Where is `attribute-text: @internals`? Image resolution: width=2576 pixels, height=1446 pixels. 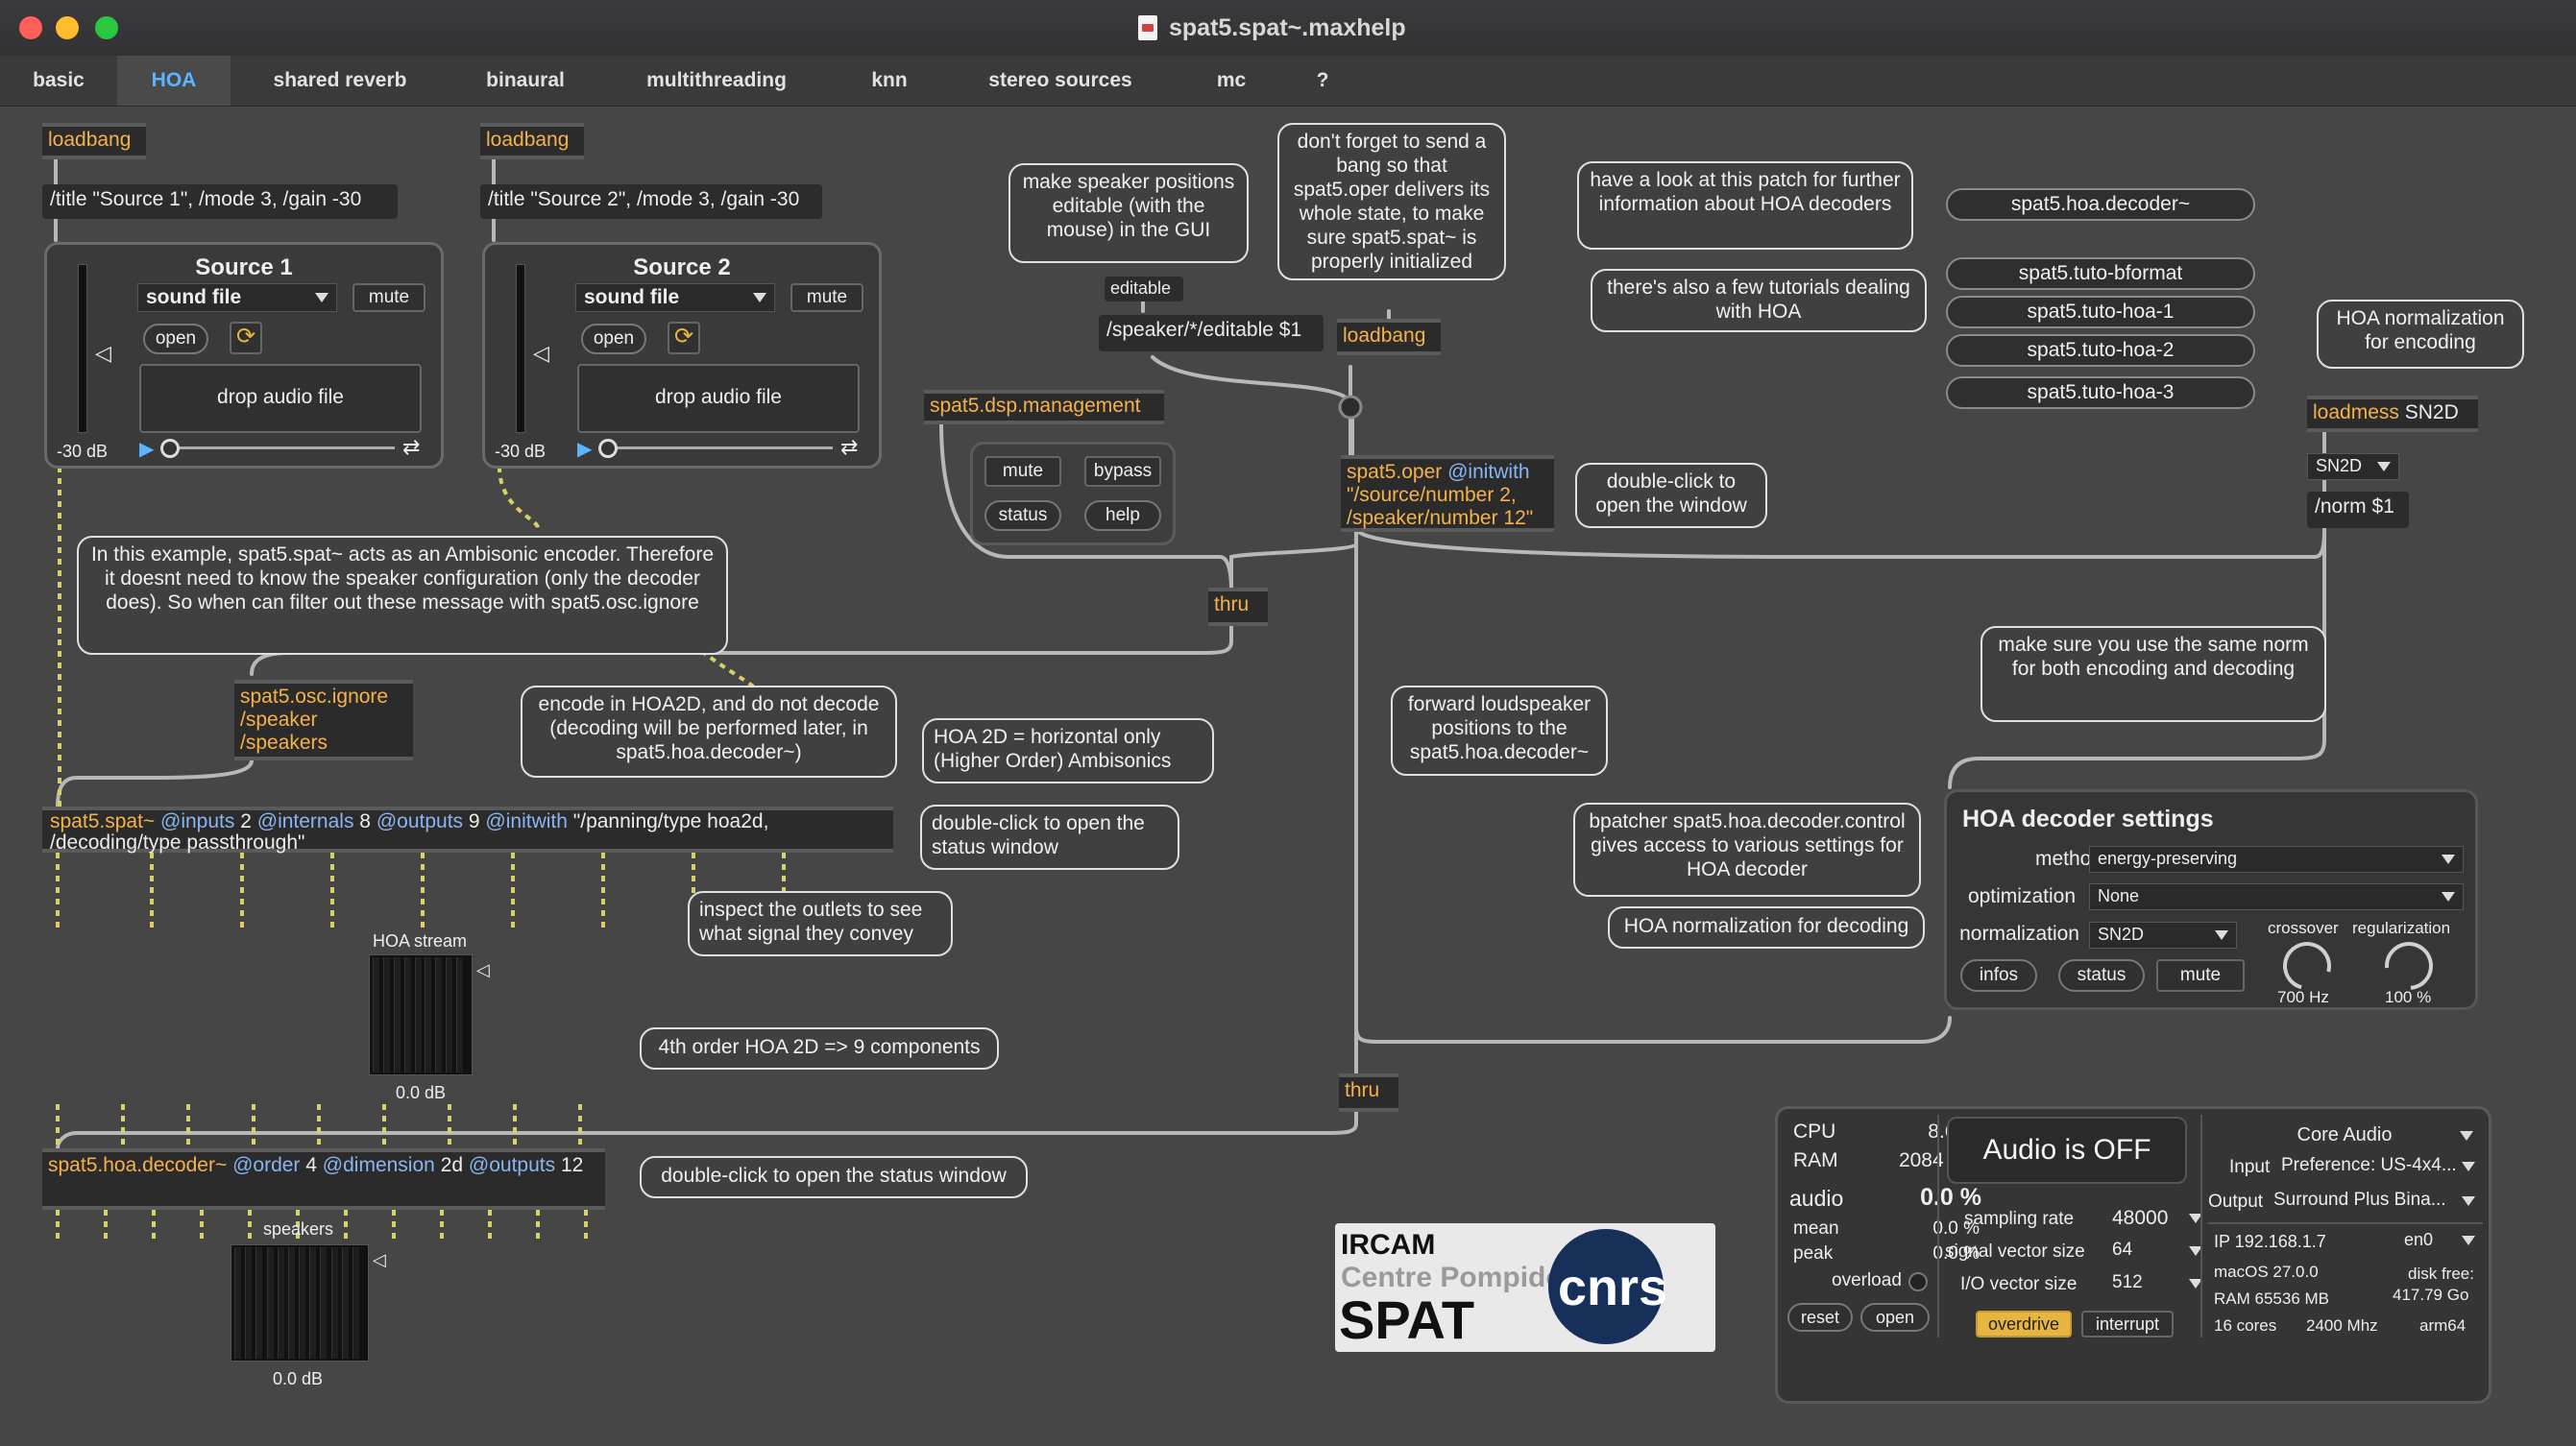
attribute-text: @internals is located at coordinates (305, 821).